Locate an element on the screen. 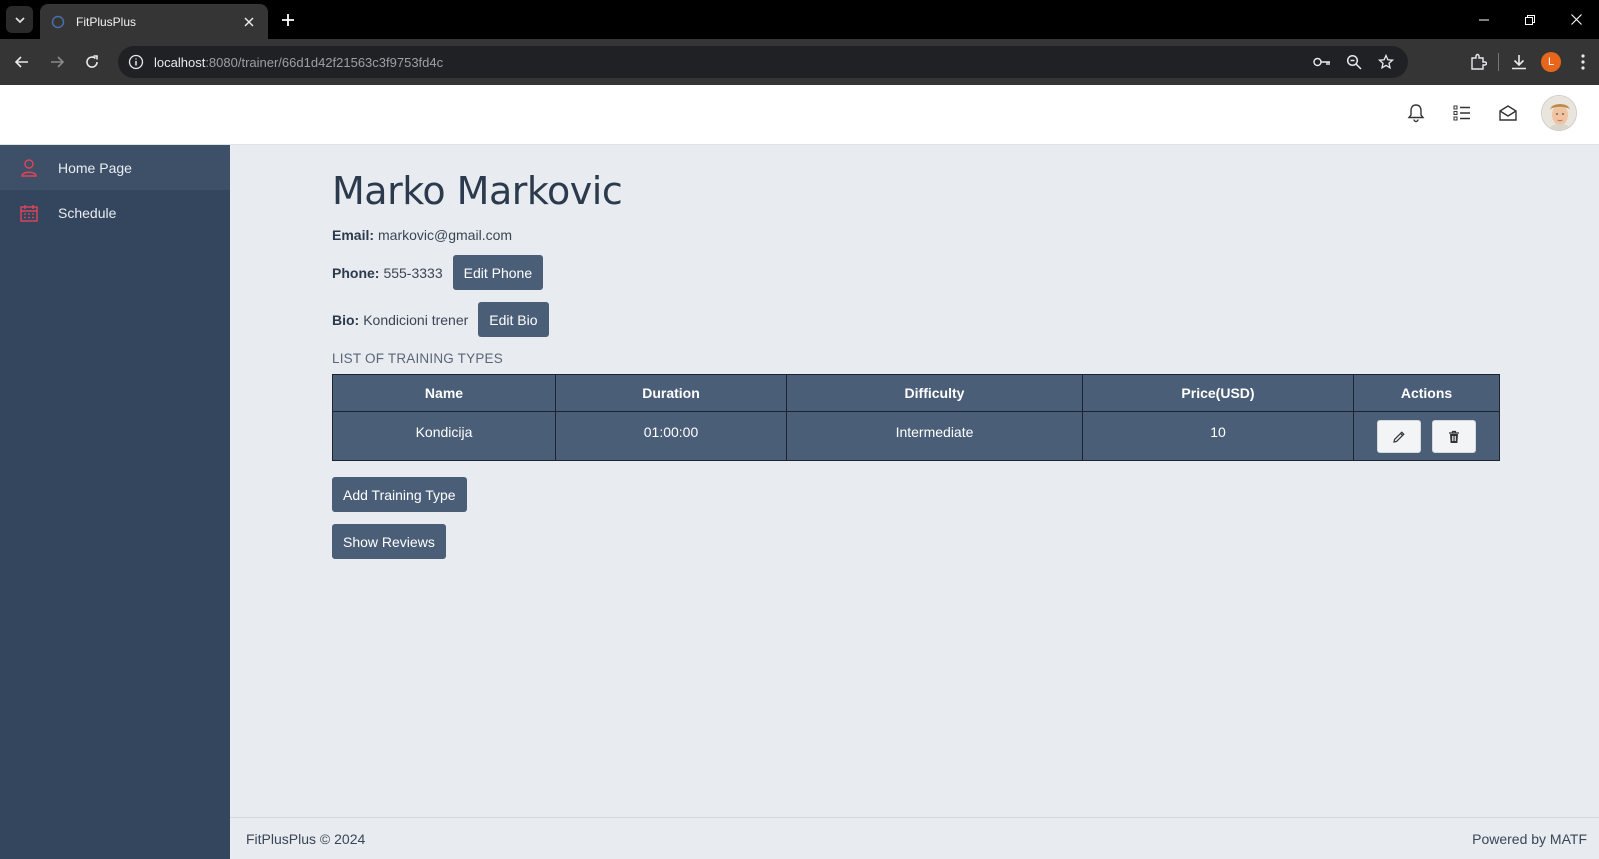 This screenshot has height=859, width=1599. tab-title: FitPlusPlus is located at coordinates (106, 21).